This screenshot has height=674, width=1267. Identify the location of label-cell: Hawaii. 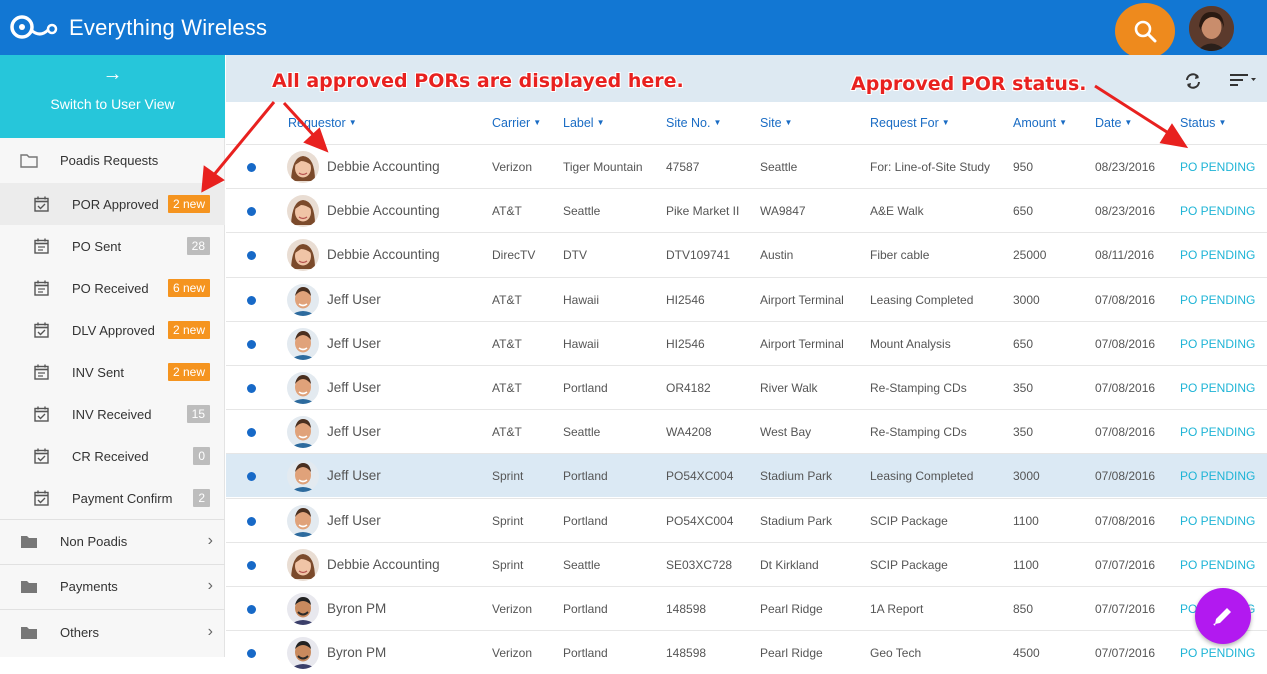
(581, 299).